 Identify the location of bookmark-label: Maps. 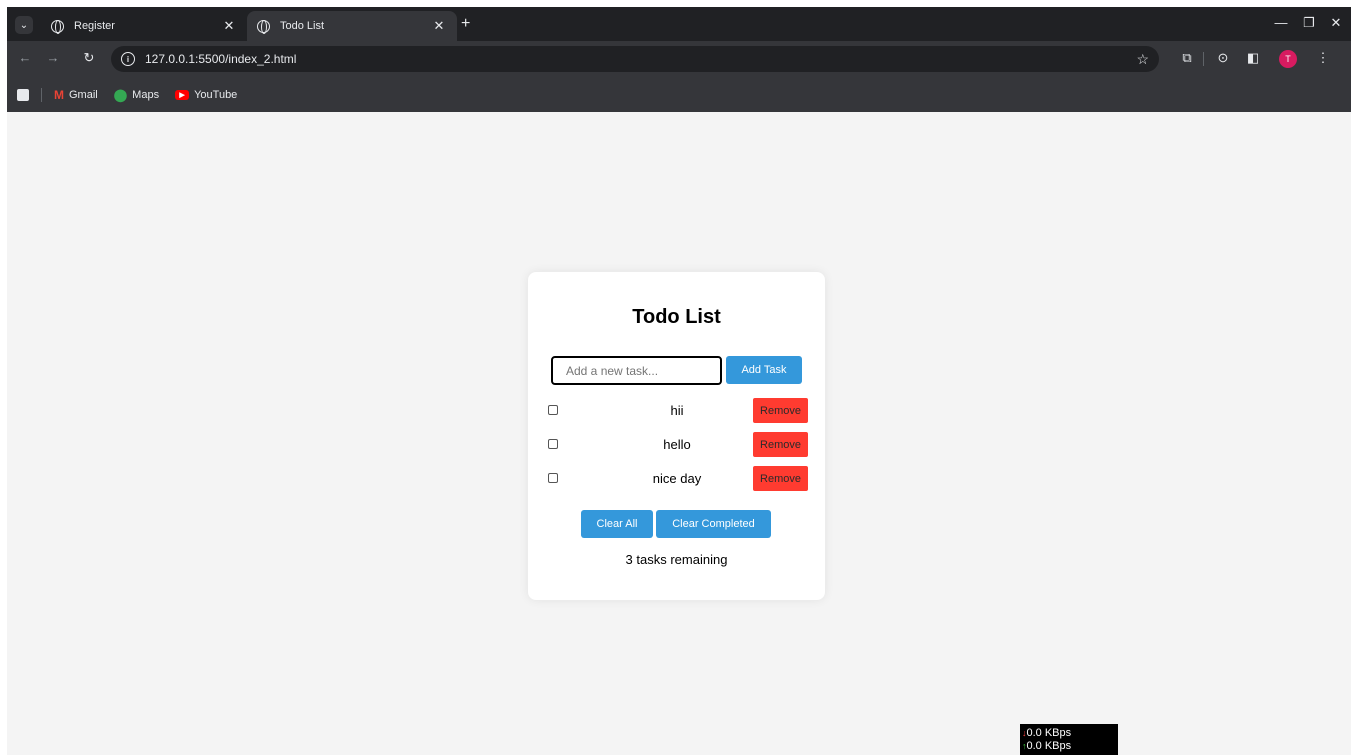
(146, 94).